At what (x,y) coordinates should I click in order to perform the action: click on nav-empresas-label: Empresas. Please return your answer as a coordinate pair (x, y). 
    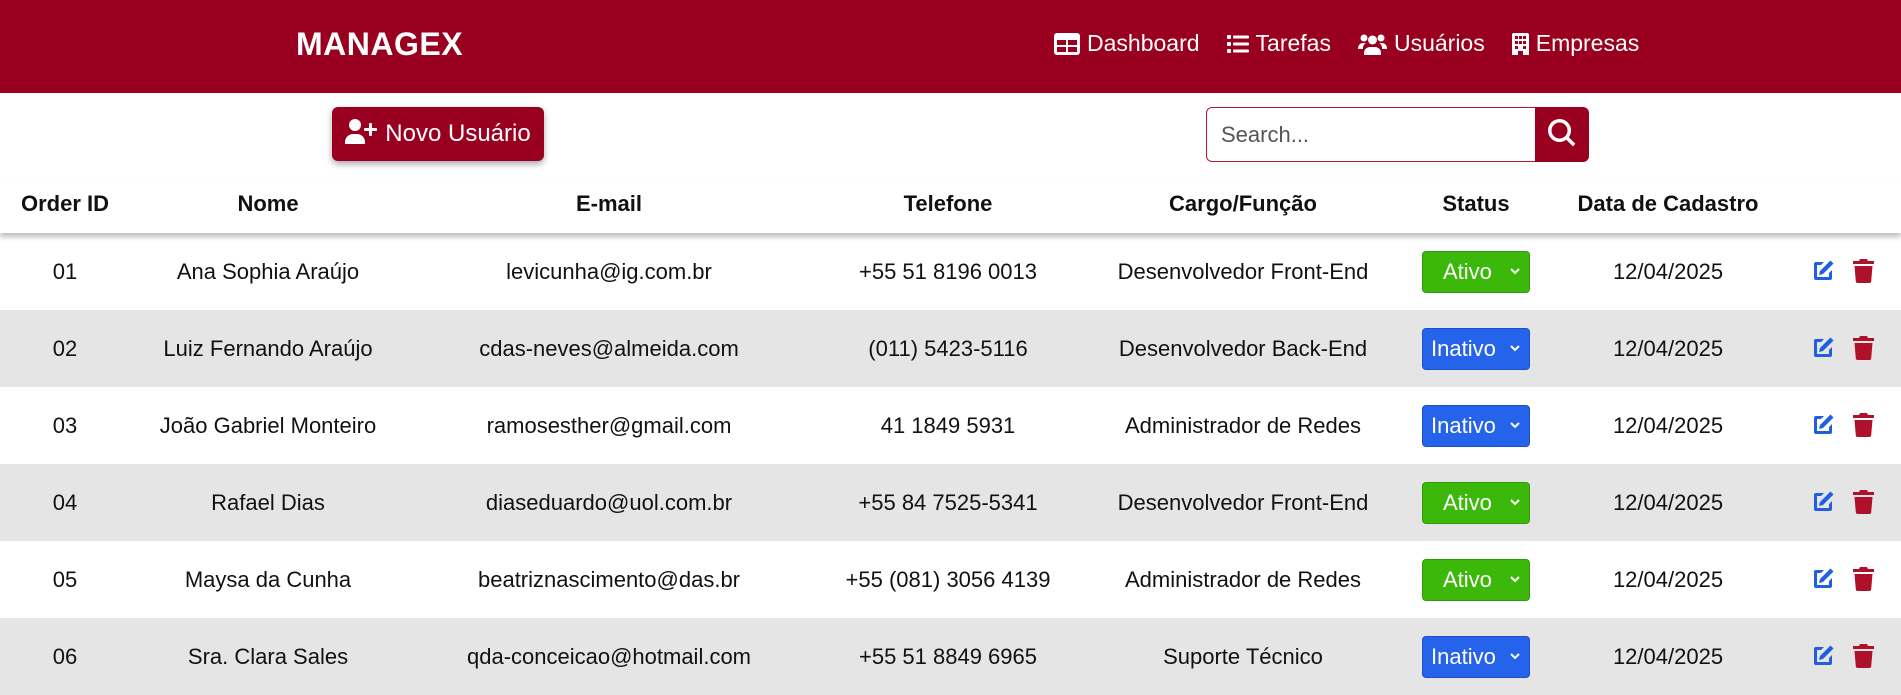
    Looking at the image, I should click on (1587, 43).